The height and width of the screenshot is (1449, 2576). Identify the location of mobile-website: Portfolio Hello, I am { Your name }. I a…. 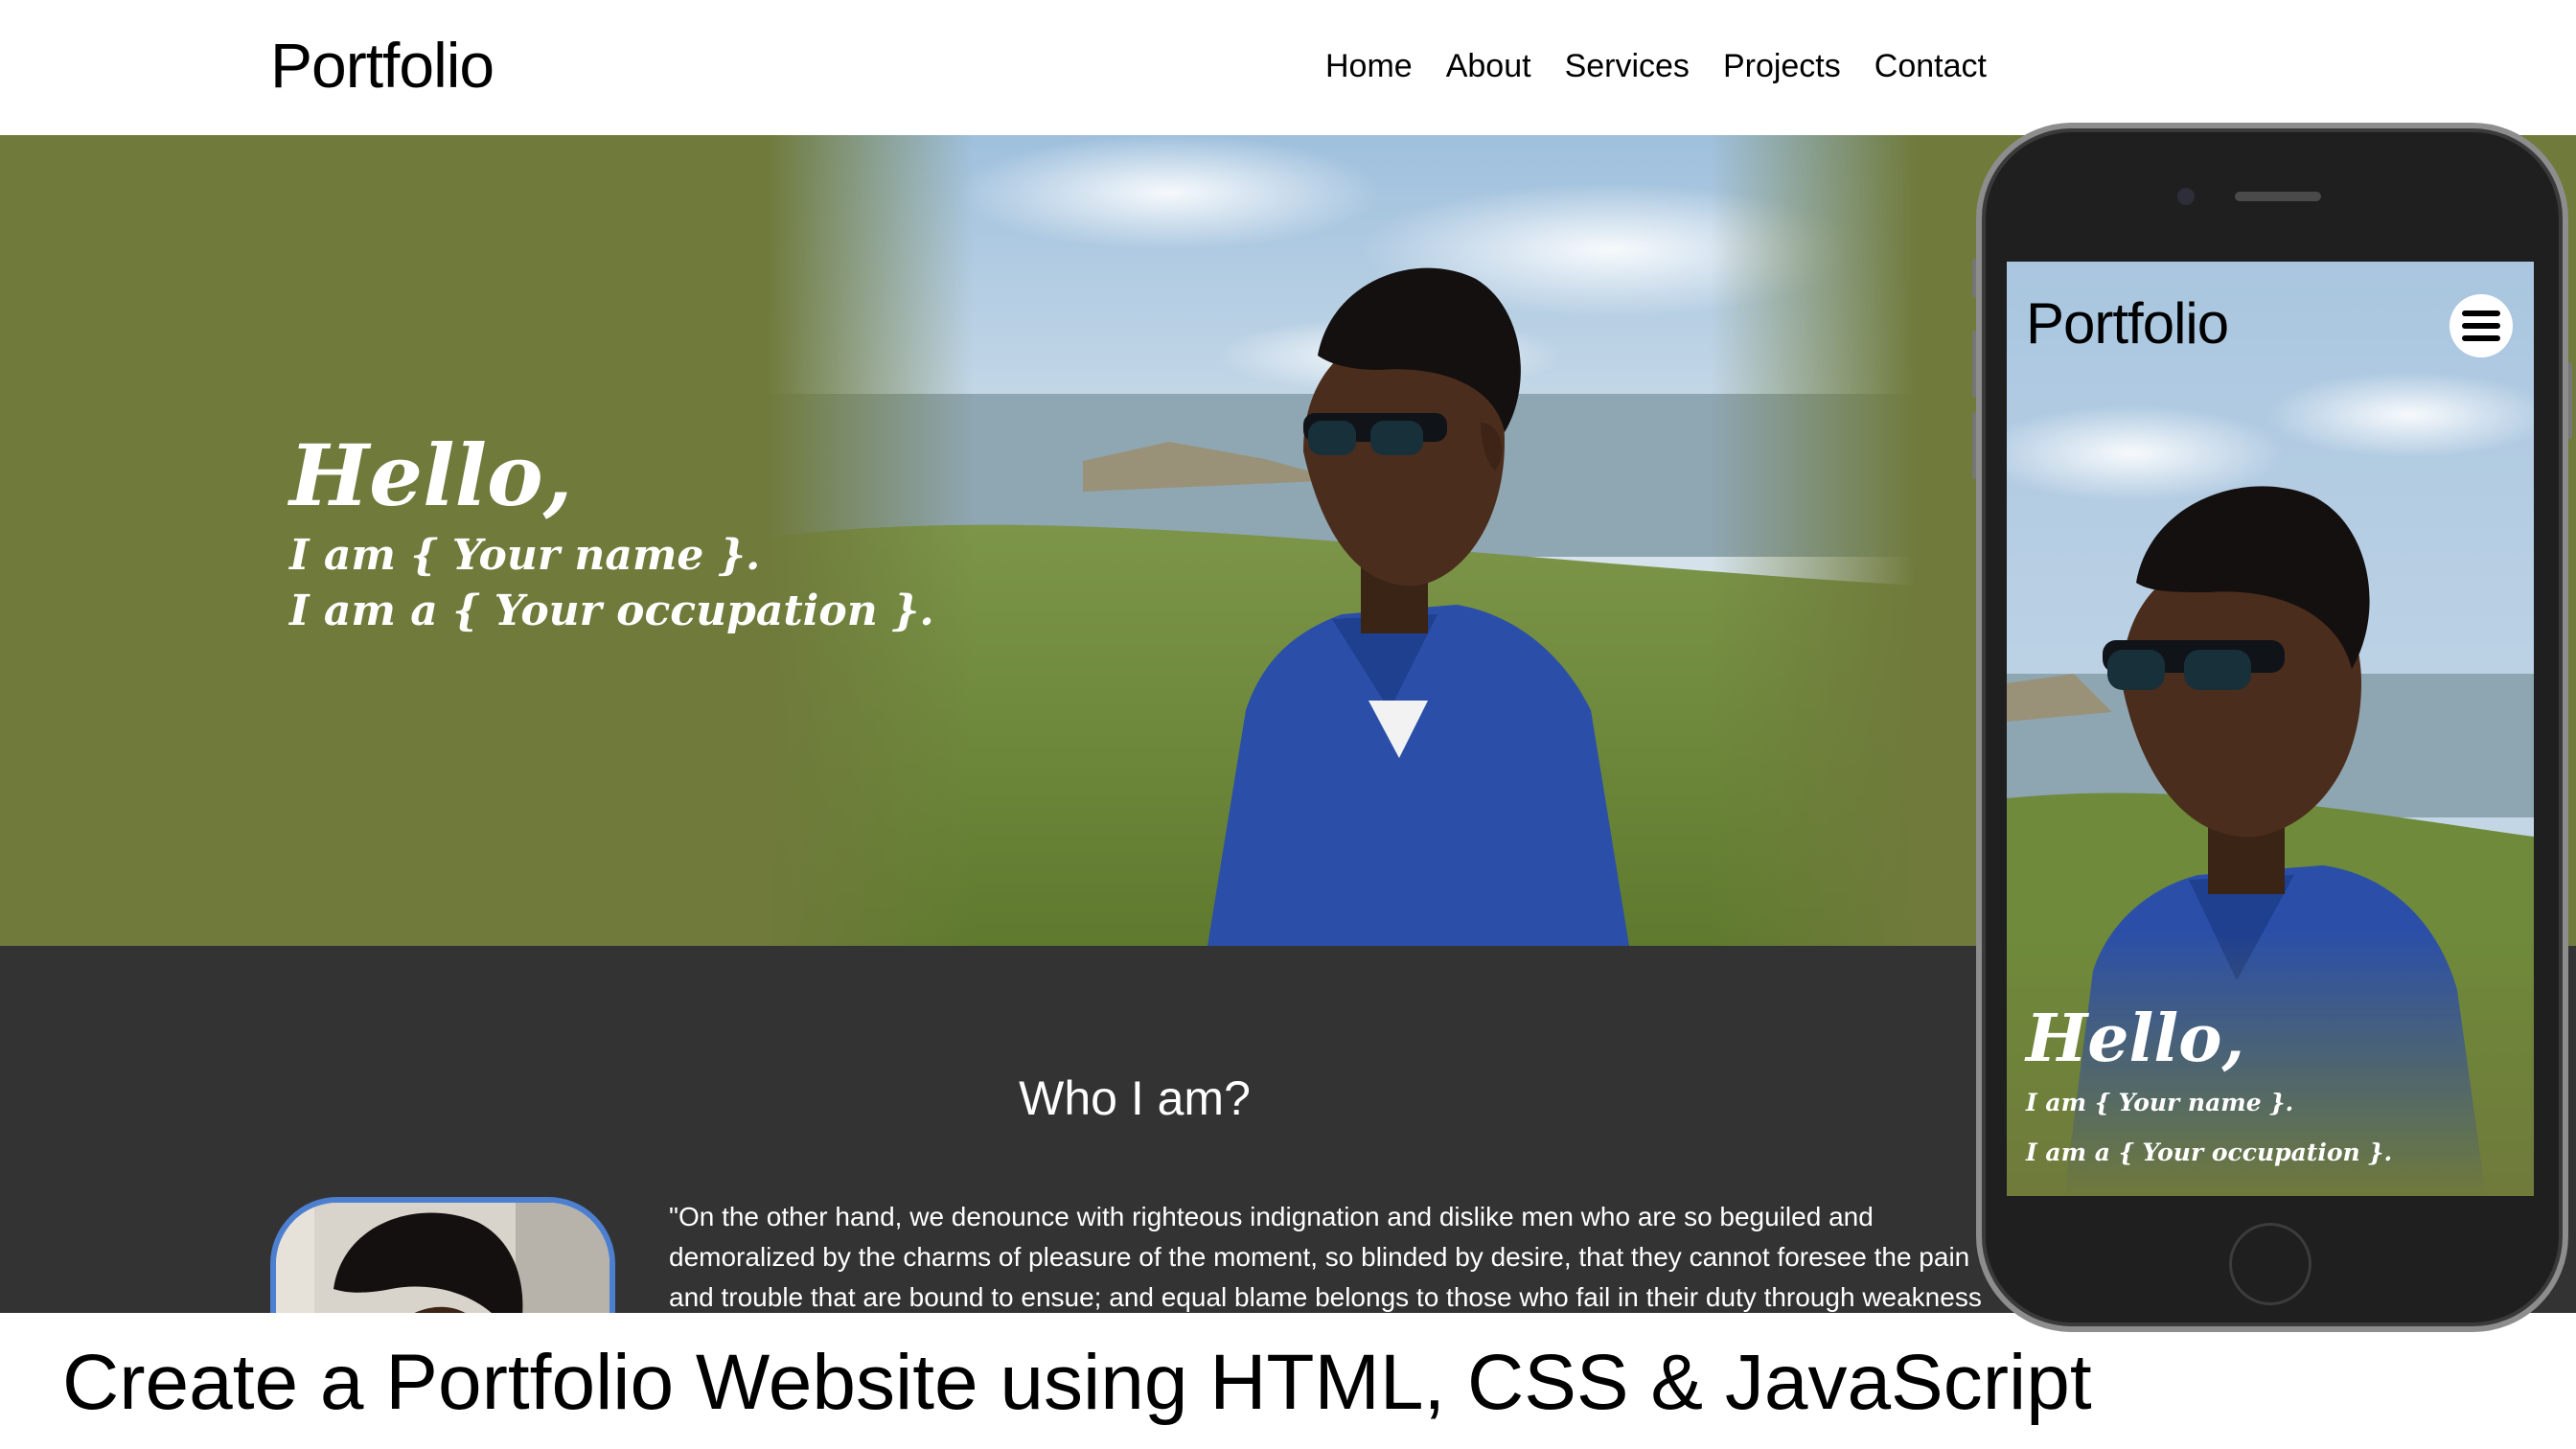
(2271, 729).